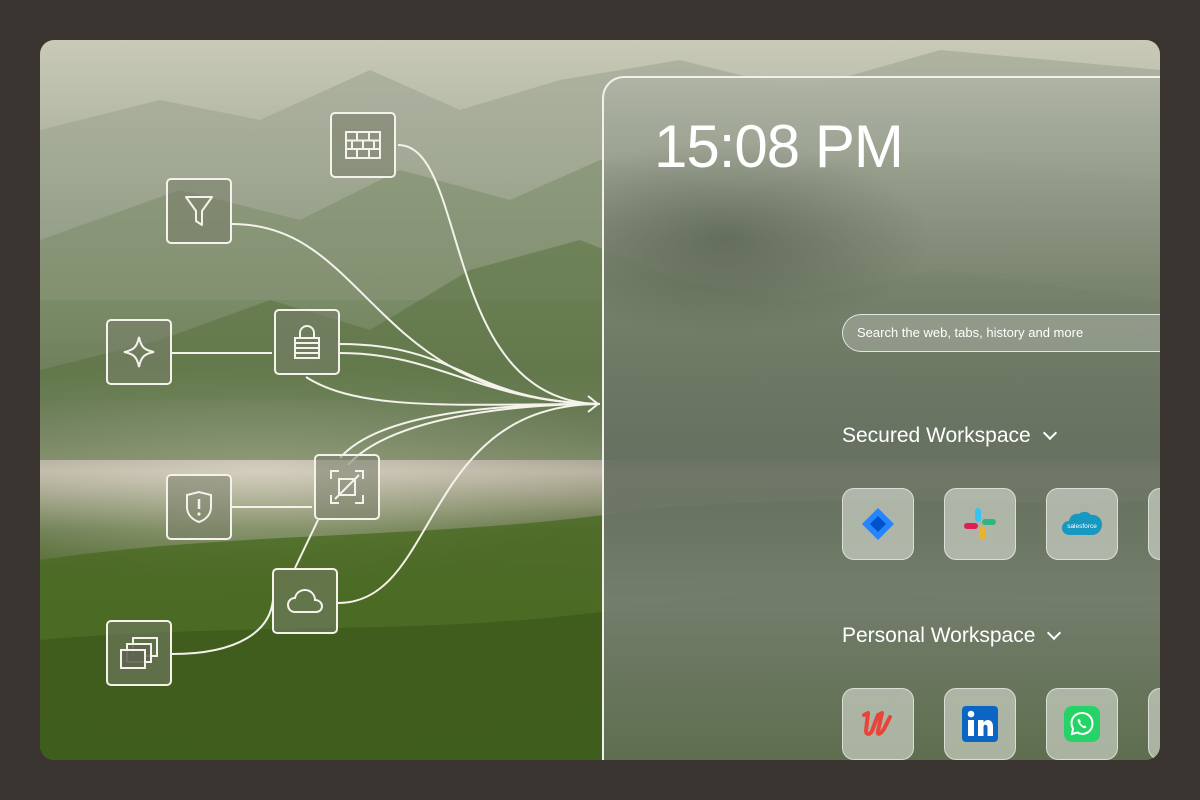  I want to click on secured-workspace-title: Secured Workspace, so click(949, 436).